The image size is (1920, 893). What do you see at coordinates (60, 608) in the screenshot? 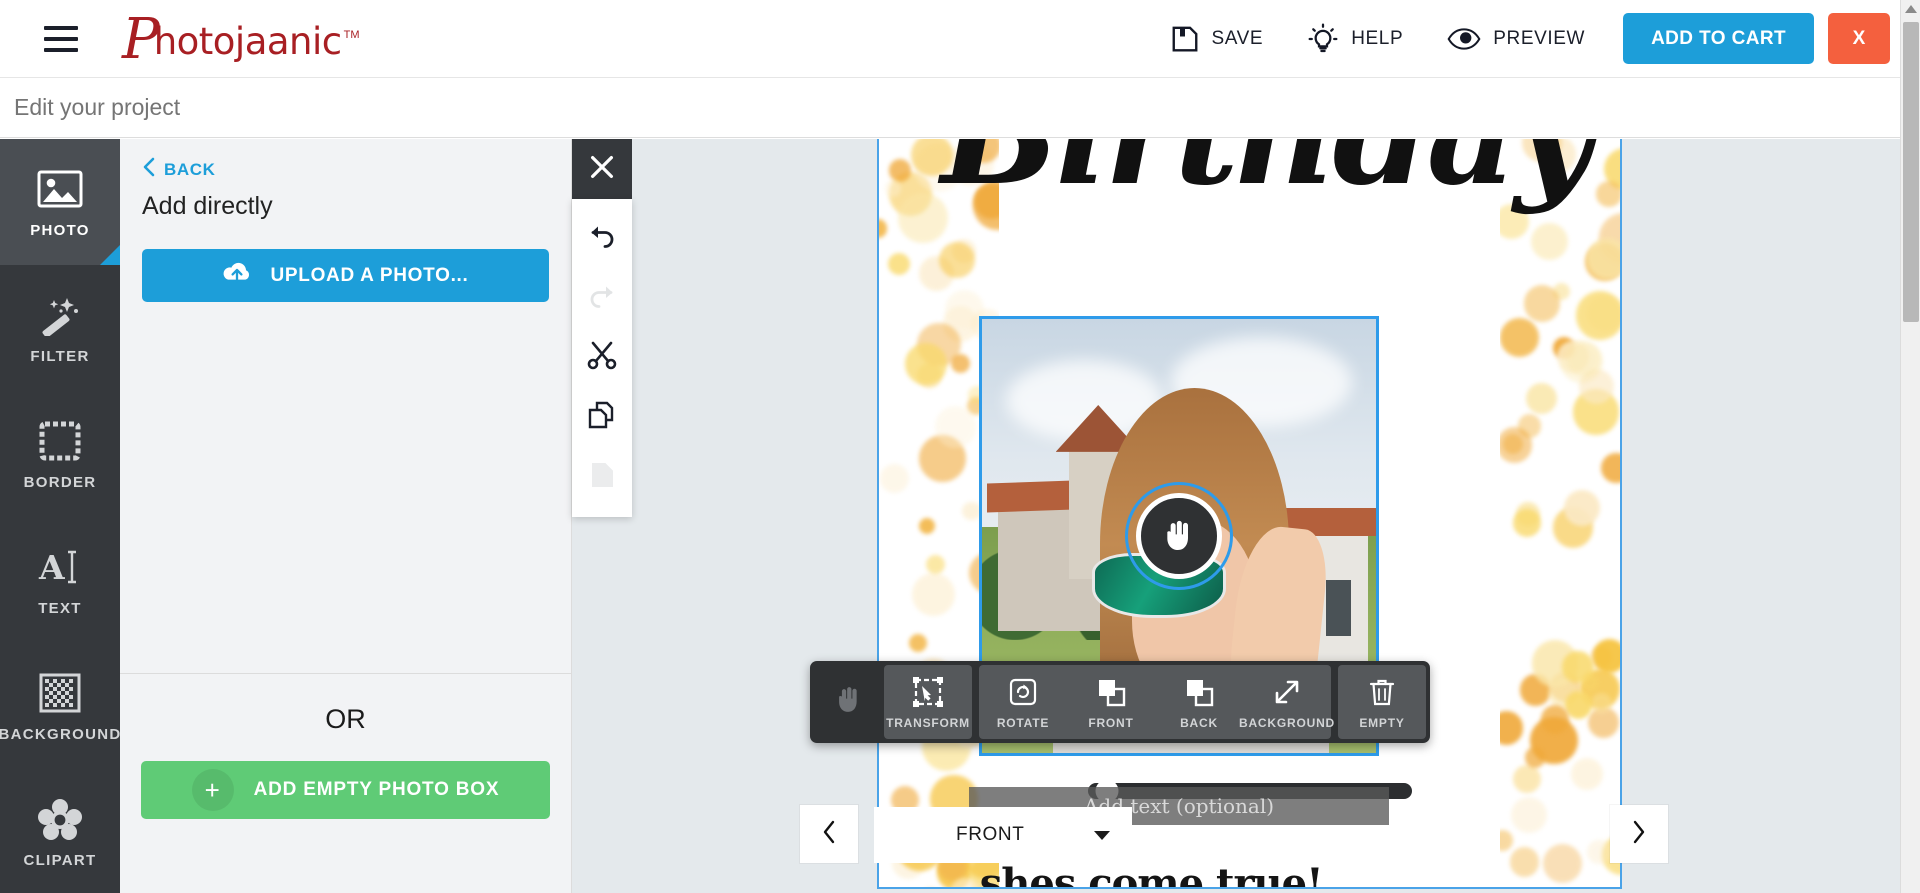
I see `sidebar-label-text: TEXT` at bounding box center [60, 608].